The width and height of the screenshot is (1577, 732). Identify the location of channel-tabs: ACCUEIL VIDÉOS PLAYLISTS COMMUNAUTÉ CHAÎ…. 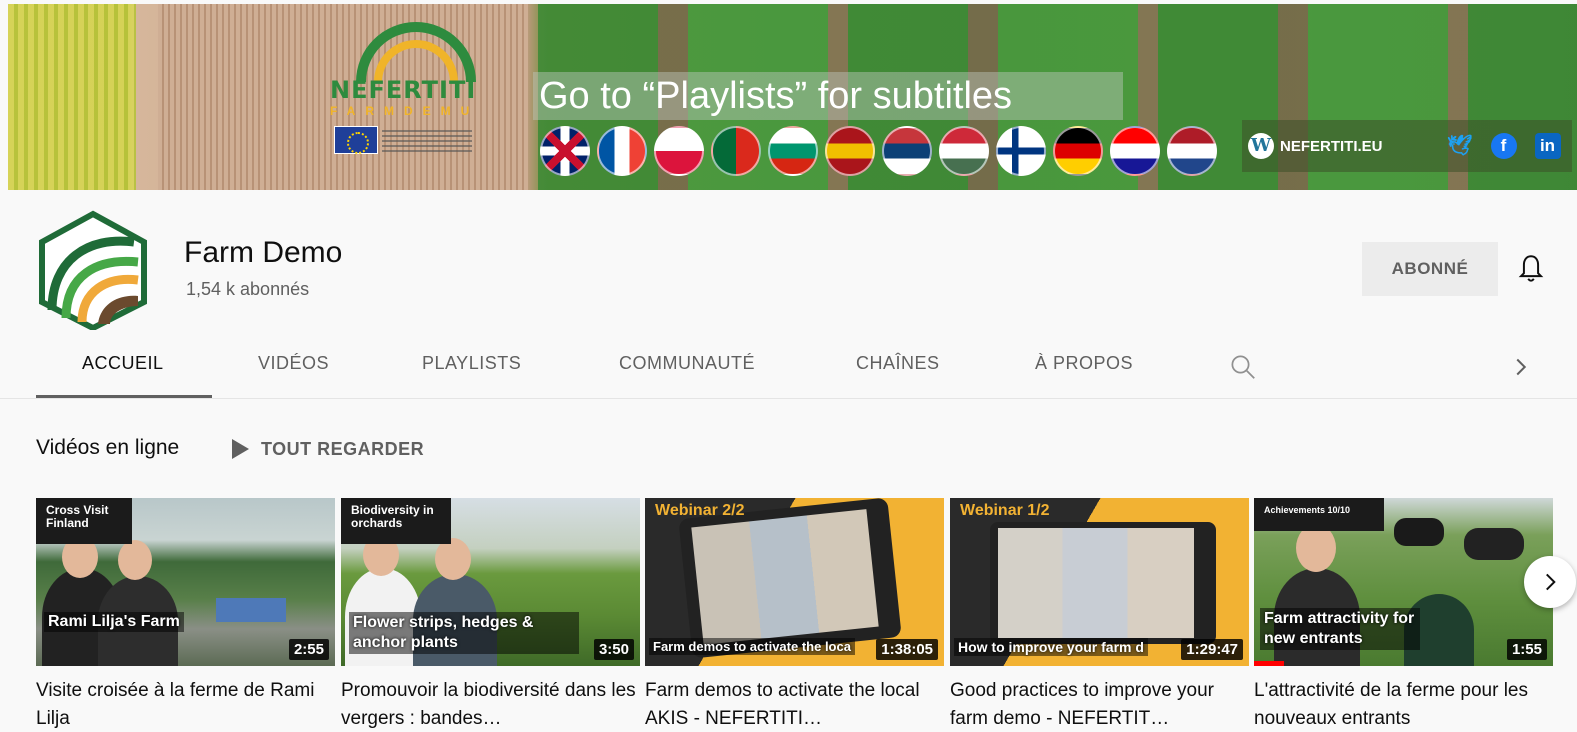
(788, 369).